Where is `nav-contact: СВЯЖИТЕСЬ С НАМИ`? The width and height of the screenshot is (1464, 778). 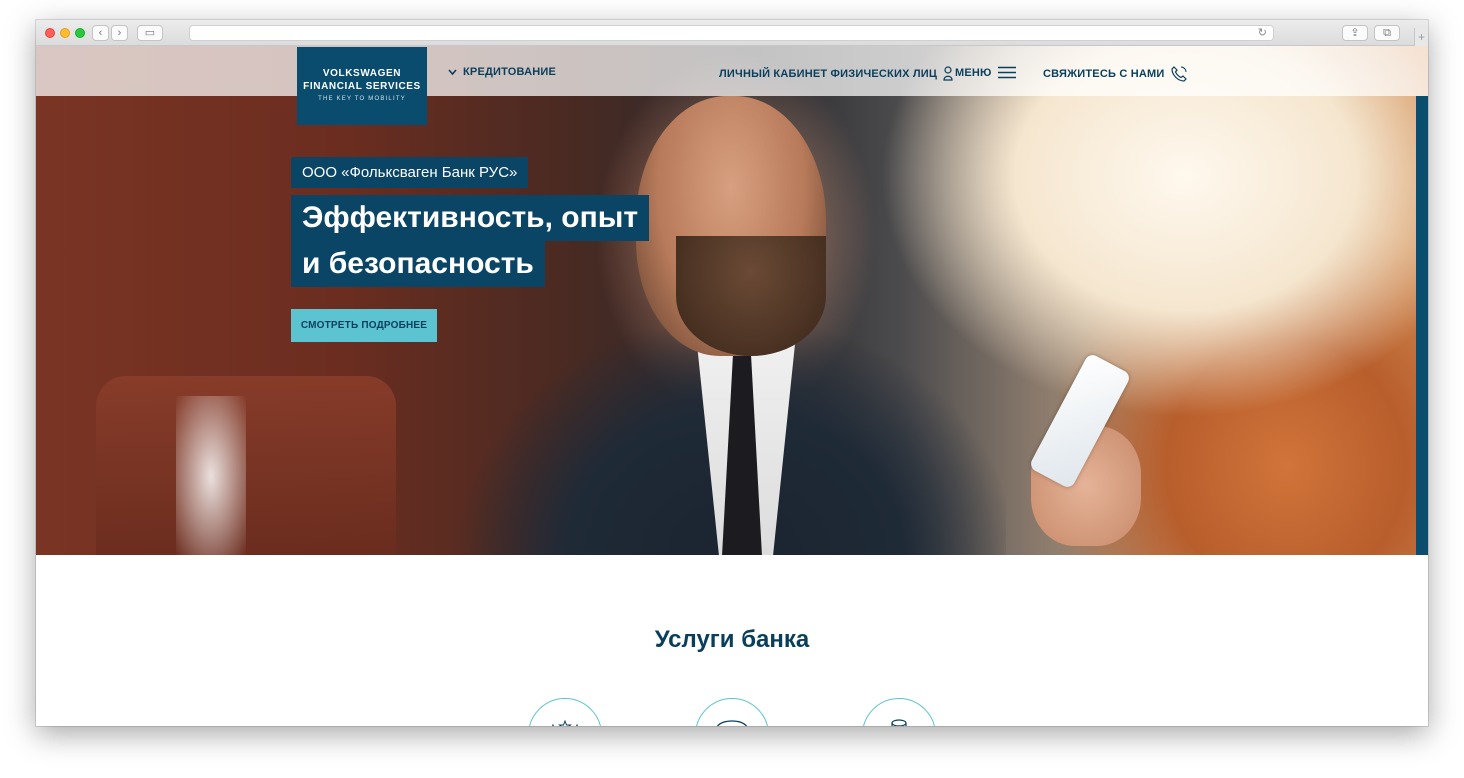 nav-contact: СВЯЖИТЕСЬ С НАМИ is located at coordinates (1115, 74).